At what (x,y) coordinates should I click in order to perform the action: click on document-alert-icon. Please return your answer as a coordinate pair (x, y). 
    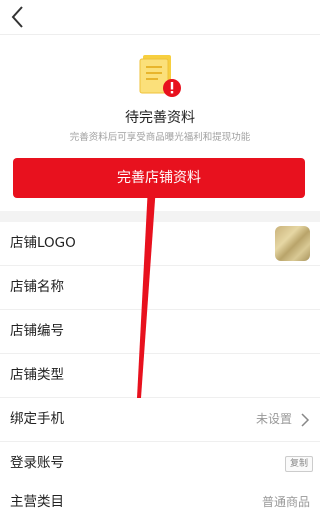
    Looking at the image, I should click on (160, 76).